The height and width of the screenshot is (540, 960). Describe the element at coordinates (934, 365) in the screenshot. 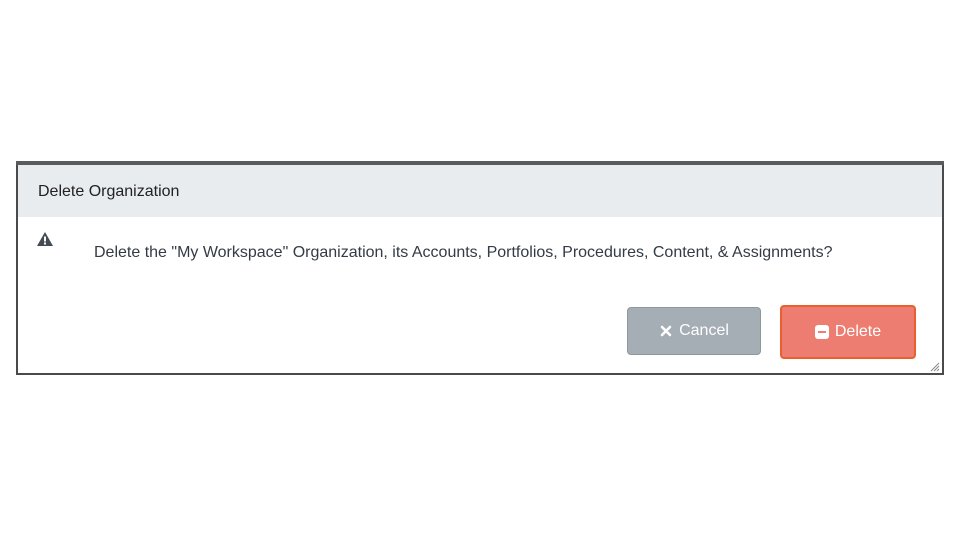

I see `resize-grip-icon` at that location.